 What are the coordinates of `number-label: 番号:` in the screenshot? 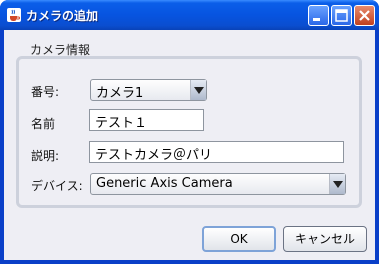 It's located at (45, 92).